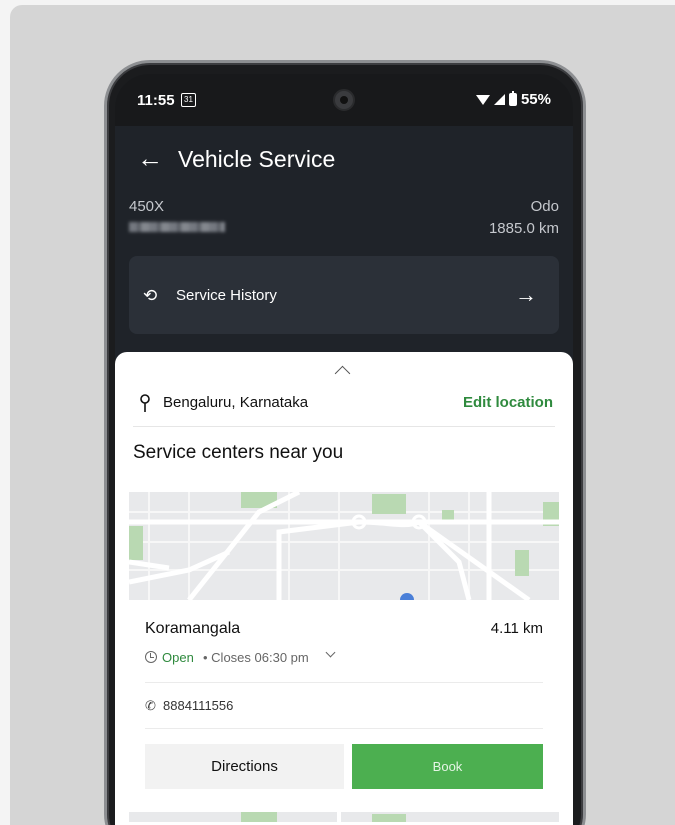 The image size is (675, 825). What do you see at coordinates (508, 402) in the screenshot?
I see `edit-location-link: Edit location` at bounding box center [508, 402].